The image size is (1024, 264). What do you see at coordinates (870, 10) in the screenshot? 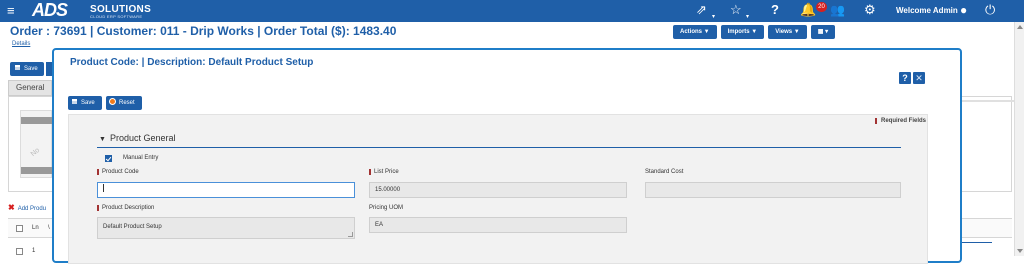
I see `settings-gear-icon: ⚙` at bounding box center [870, 10].